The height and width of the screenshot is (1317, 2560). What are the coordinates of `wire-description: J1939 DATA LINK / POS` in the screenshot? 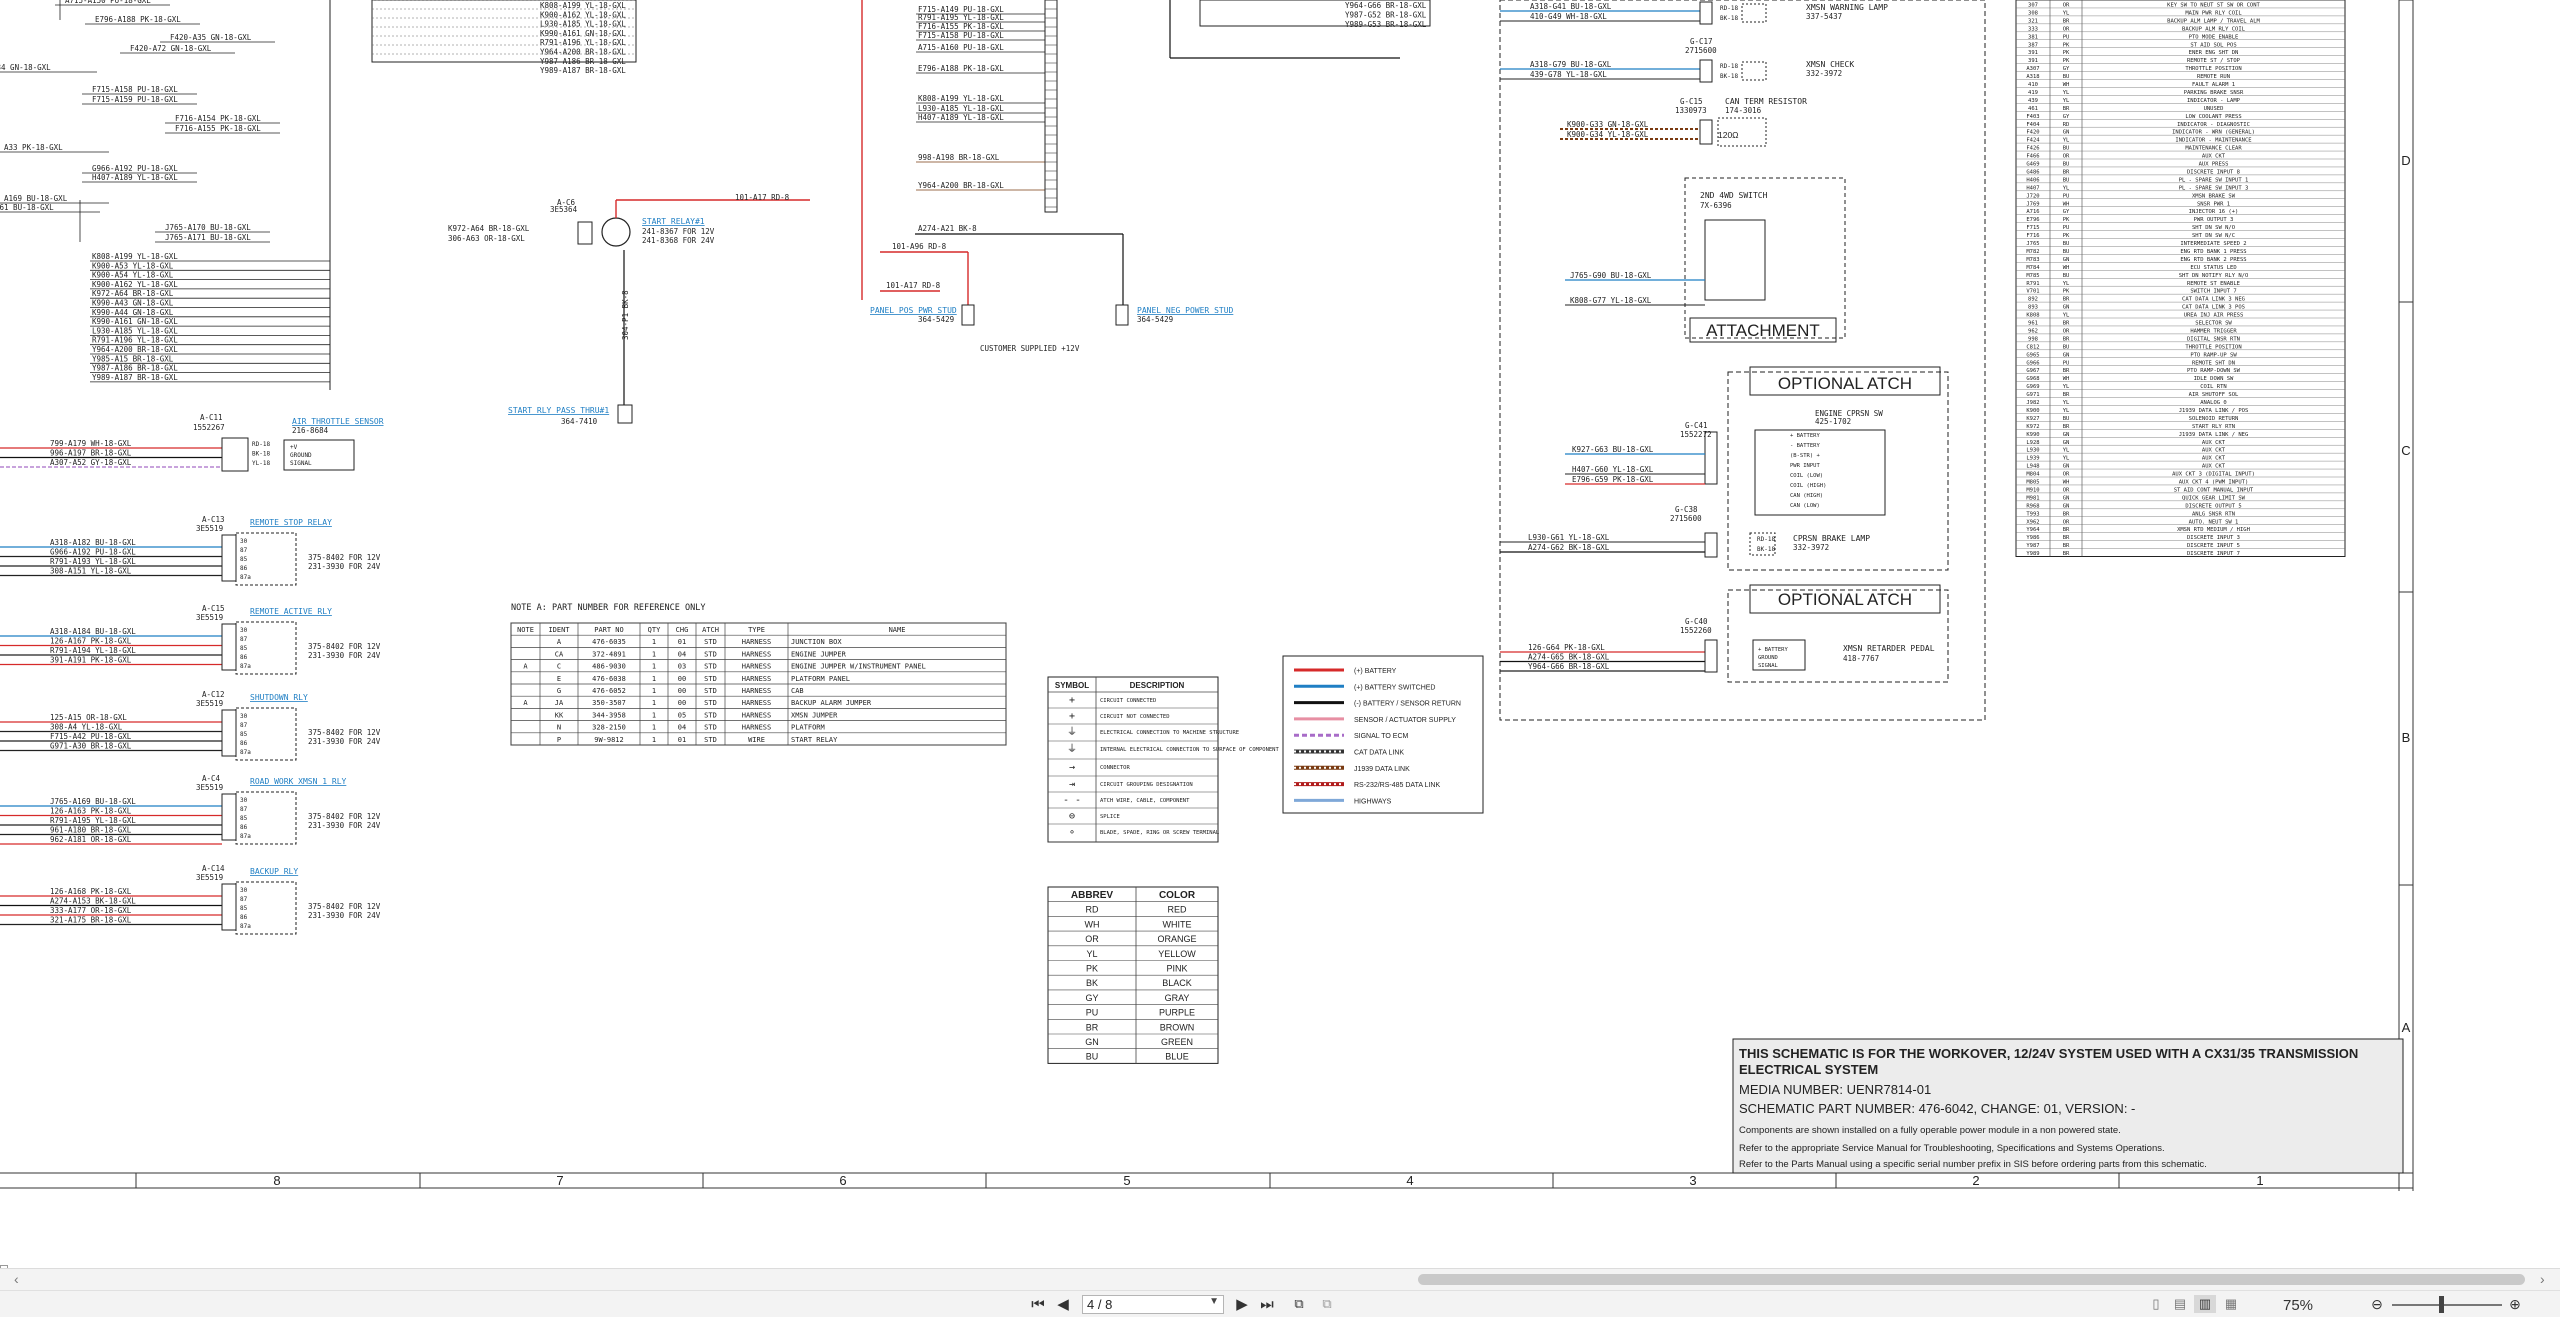 It's located at (2214, 411).